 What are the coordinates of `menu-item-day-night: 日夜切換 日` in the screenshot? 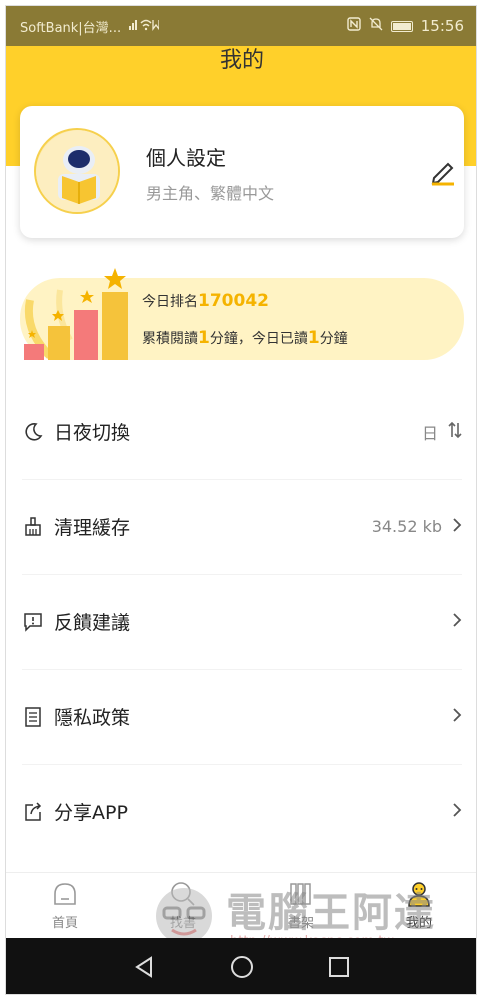 It's located at (241, 431).